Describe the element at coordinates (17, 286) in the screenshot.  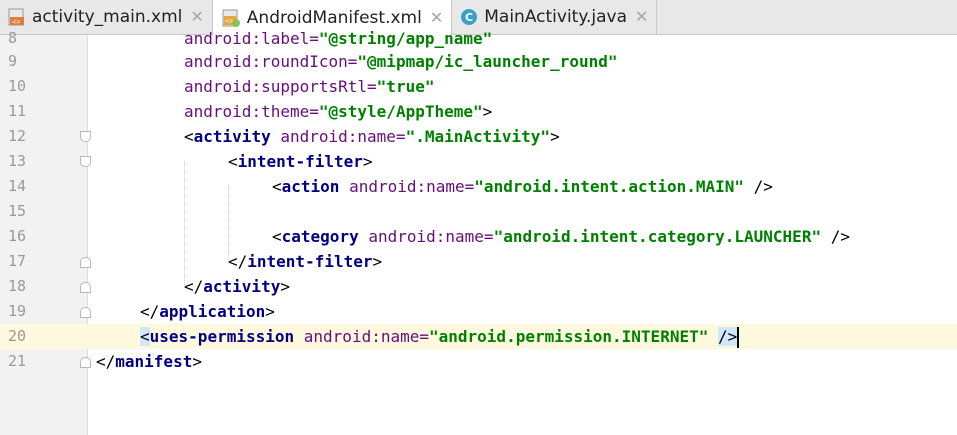
I see `line-number: 18` at that location.